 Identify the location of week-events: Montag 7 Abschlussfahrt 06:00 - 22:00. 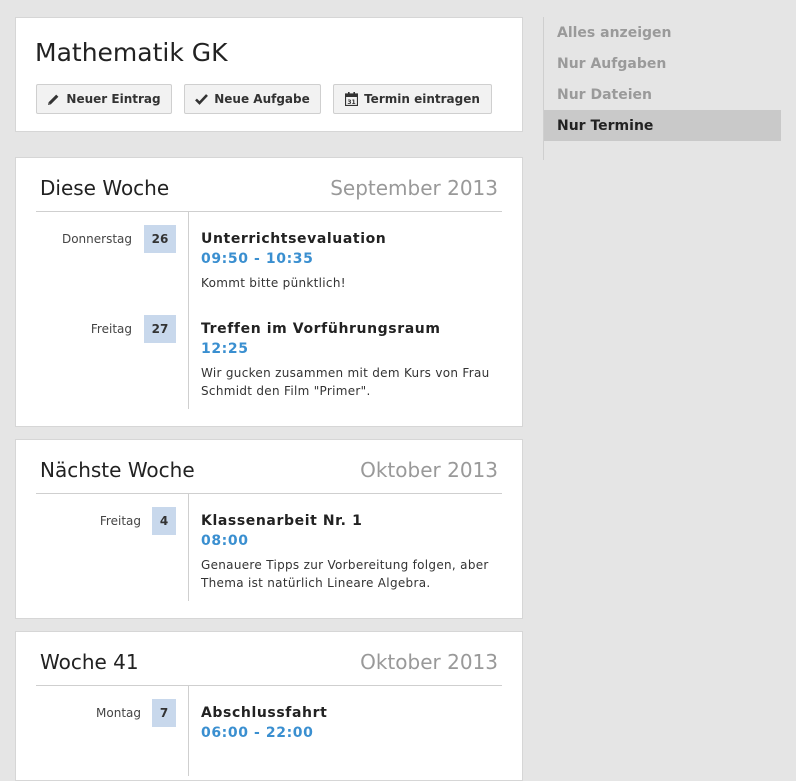
(269, 733).